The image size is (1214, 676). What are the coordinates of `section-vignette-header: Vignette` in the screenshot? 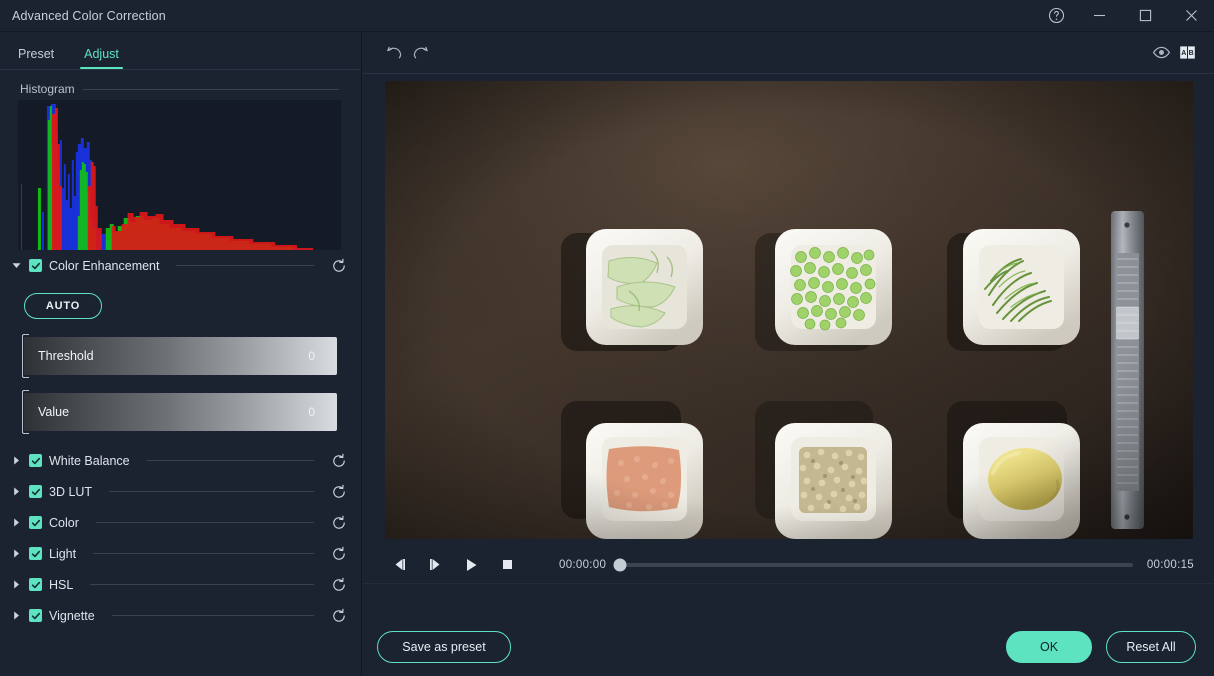 It's located at (180, 615).